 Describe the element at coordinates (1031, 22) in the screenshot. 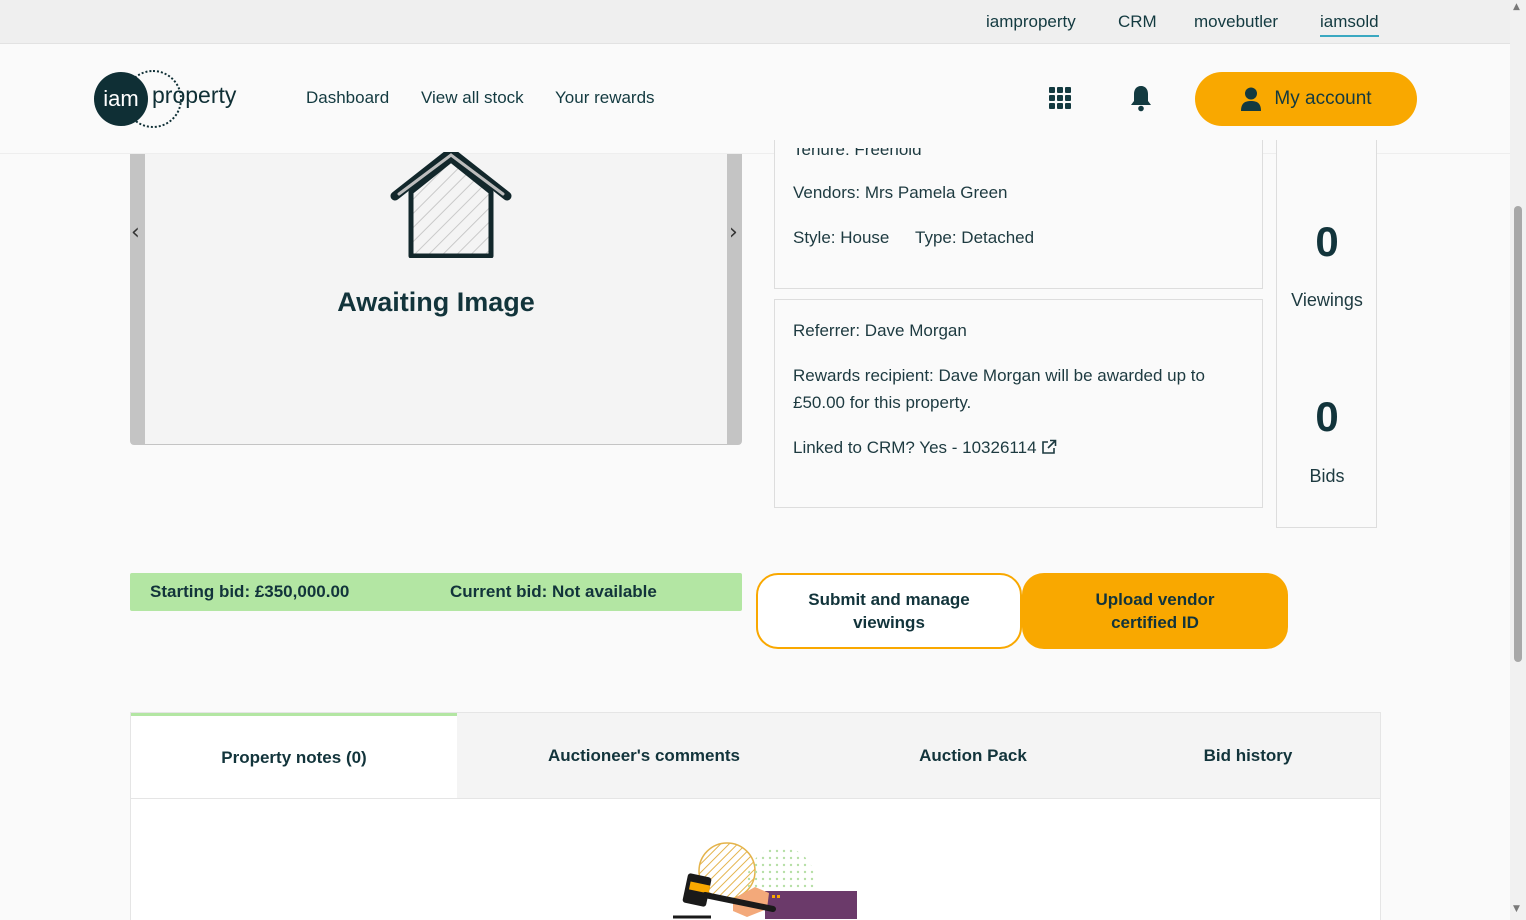

I see `topbar-link-iamproperty: iamproperty` at that location.